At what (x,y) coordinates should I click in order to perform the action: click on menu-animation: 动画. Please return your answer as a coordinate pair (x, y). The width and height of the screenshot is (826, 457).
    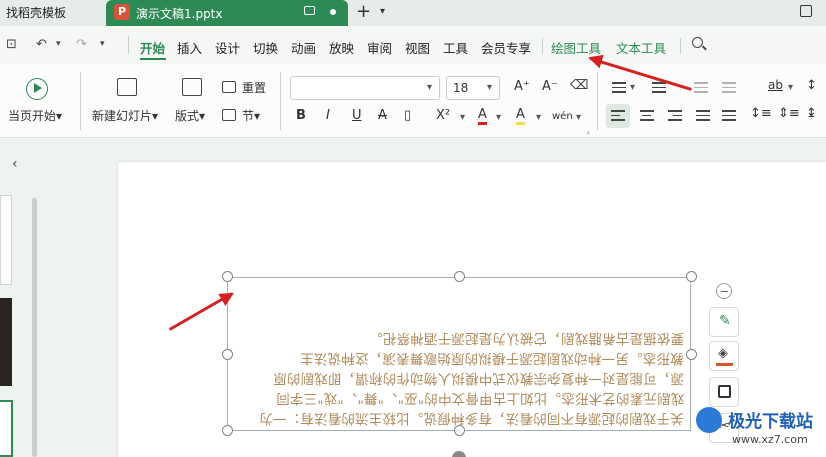
    Looking at the image, I should click on (303, 47).